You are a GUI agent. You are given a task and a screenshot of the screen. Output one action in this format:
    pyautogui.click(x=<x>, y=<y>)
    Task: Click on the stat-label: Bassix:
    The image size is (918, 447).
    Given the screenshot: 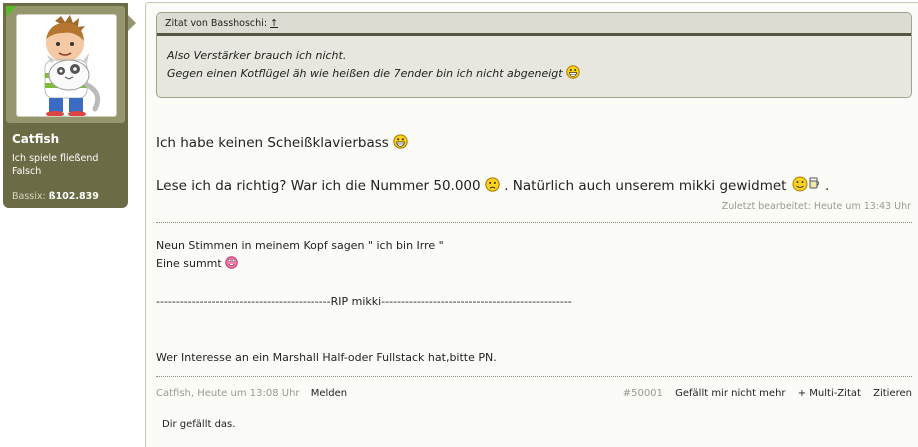 What is the action you would take?
    pyautogui.click(x=29, y=196)
    